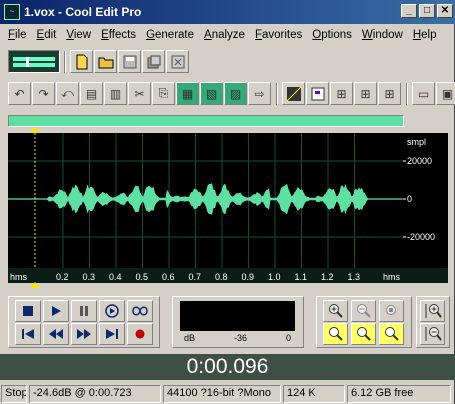  I want to click on menu-file: File, so click(17, 35).